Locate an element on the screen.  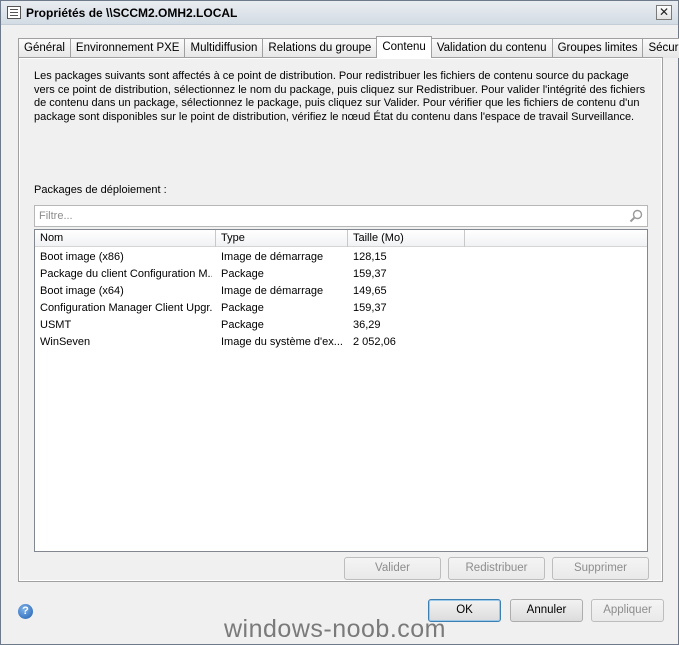
window-title: Propriétés de \\SCCM2.OMH2.LOCAL is located at coordinates (132, 13).